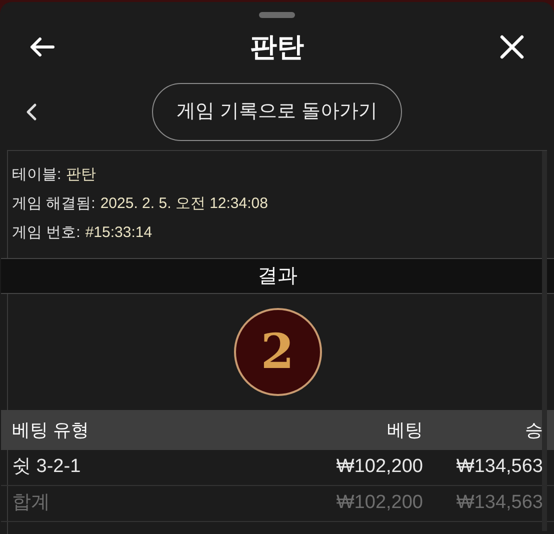 The image size is (554, 534). What do you see at coordinates (54, 204) in the screenshot?
I see `info-label: 게임 해결됨:` at bounding box center [54, 204].